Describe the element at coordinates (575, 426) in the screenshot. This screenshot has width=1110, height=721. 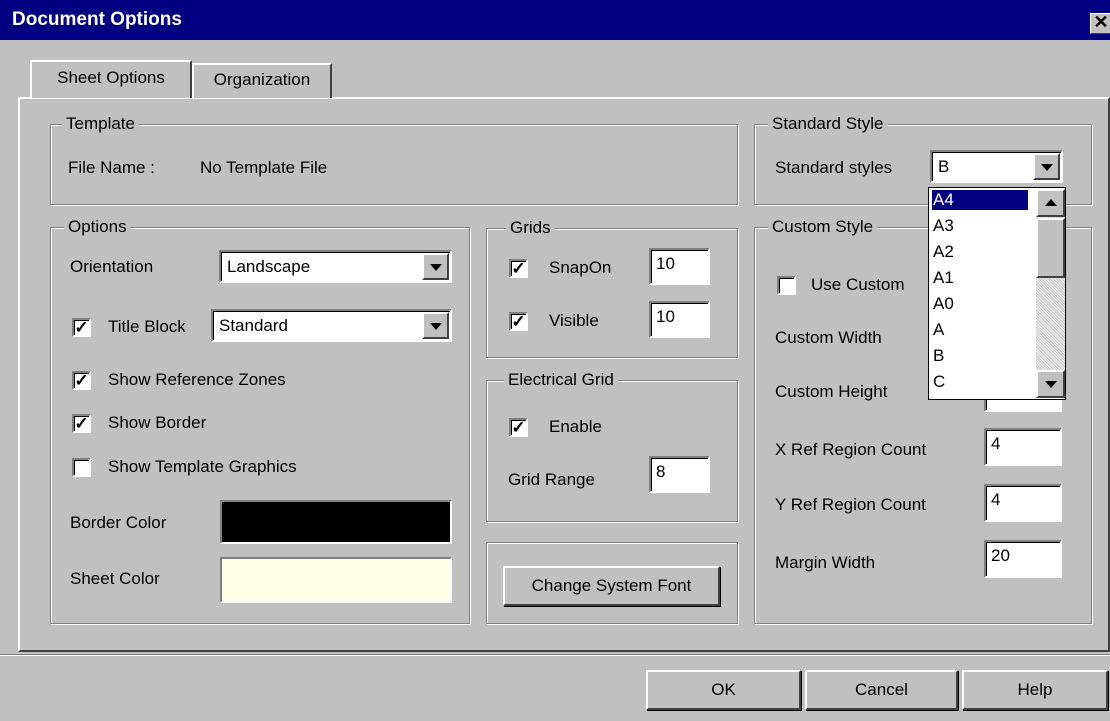
I see `enable-label: Enable` at that location.